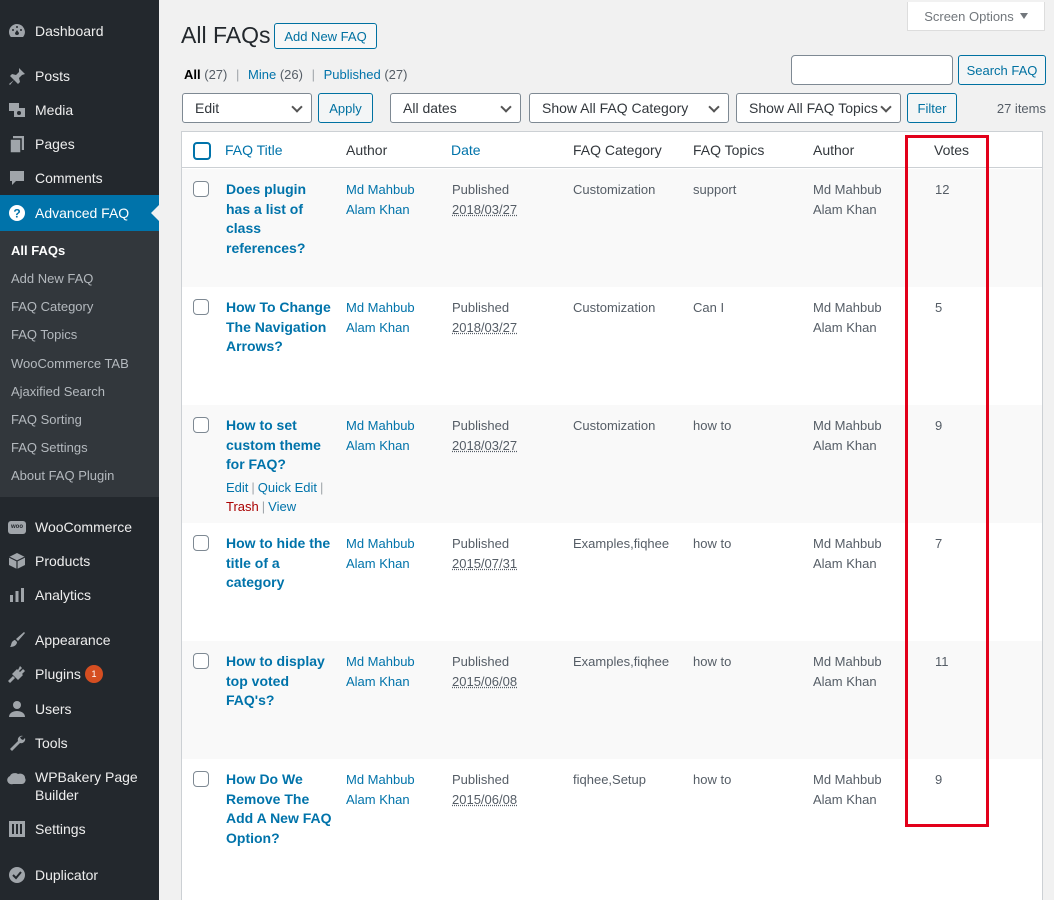 The width and height of the screenshot is (1054, 900). Describe the element at coordinates (226, 35) in the screenshot. I see `page-title: All FAQs` at that location.